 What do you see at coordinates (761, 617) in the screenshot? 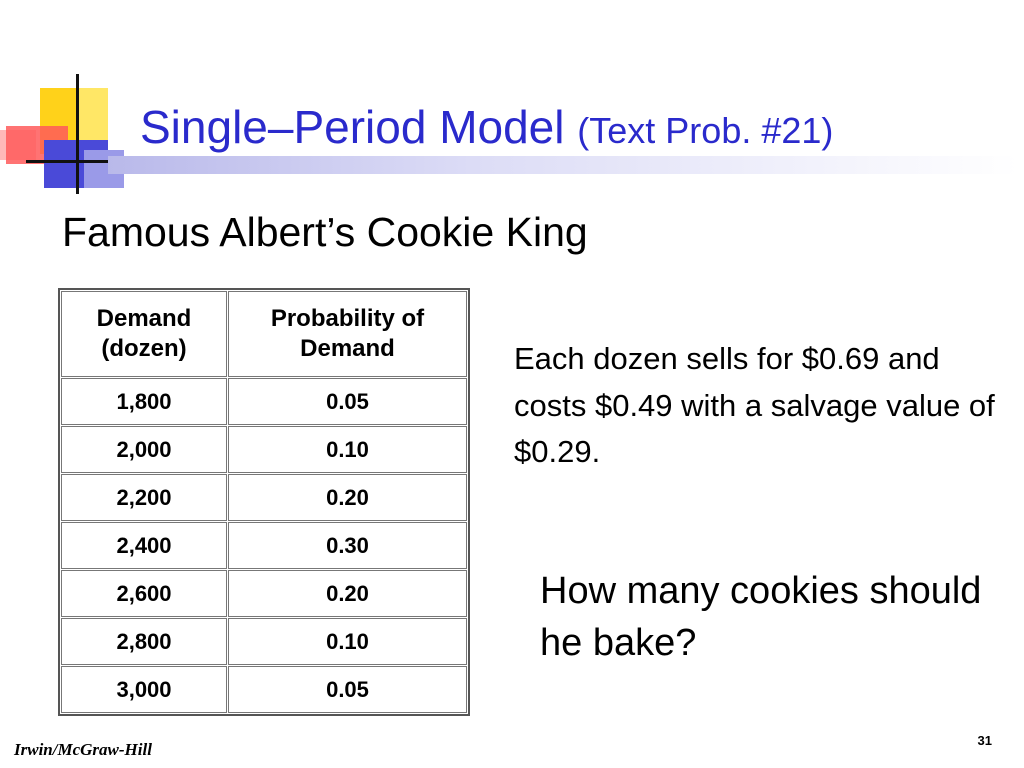
I see `question-text: How many cookies should he bake?` at bounding box center [761, 617].